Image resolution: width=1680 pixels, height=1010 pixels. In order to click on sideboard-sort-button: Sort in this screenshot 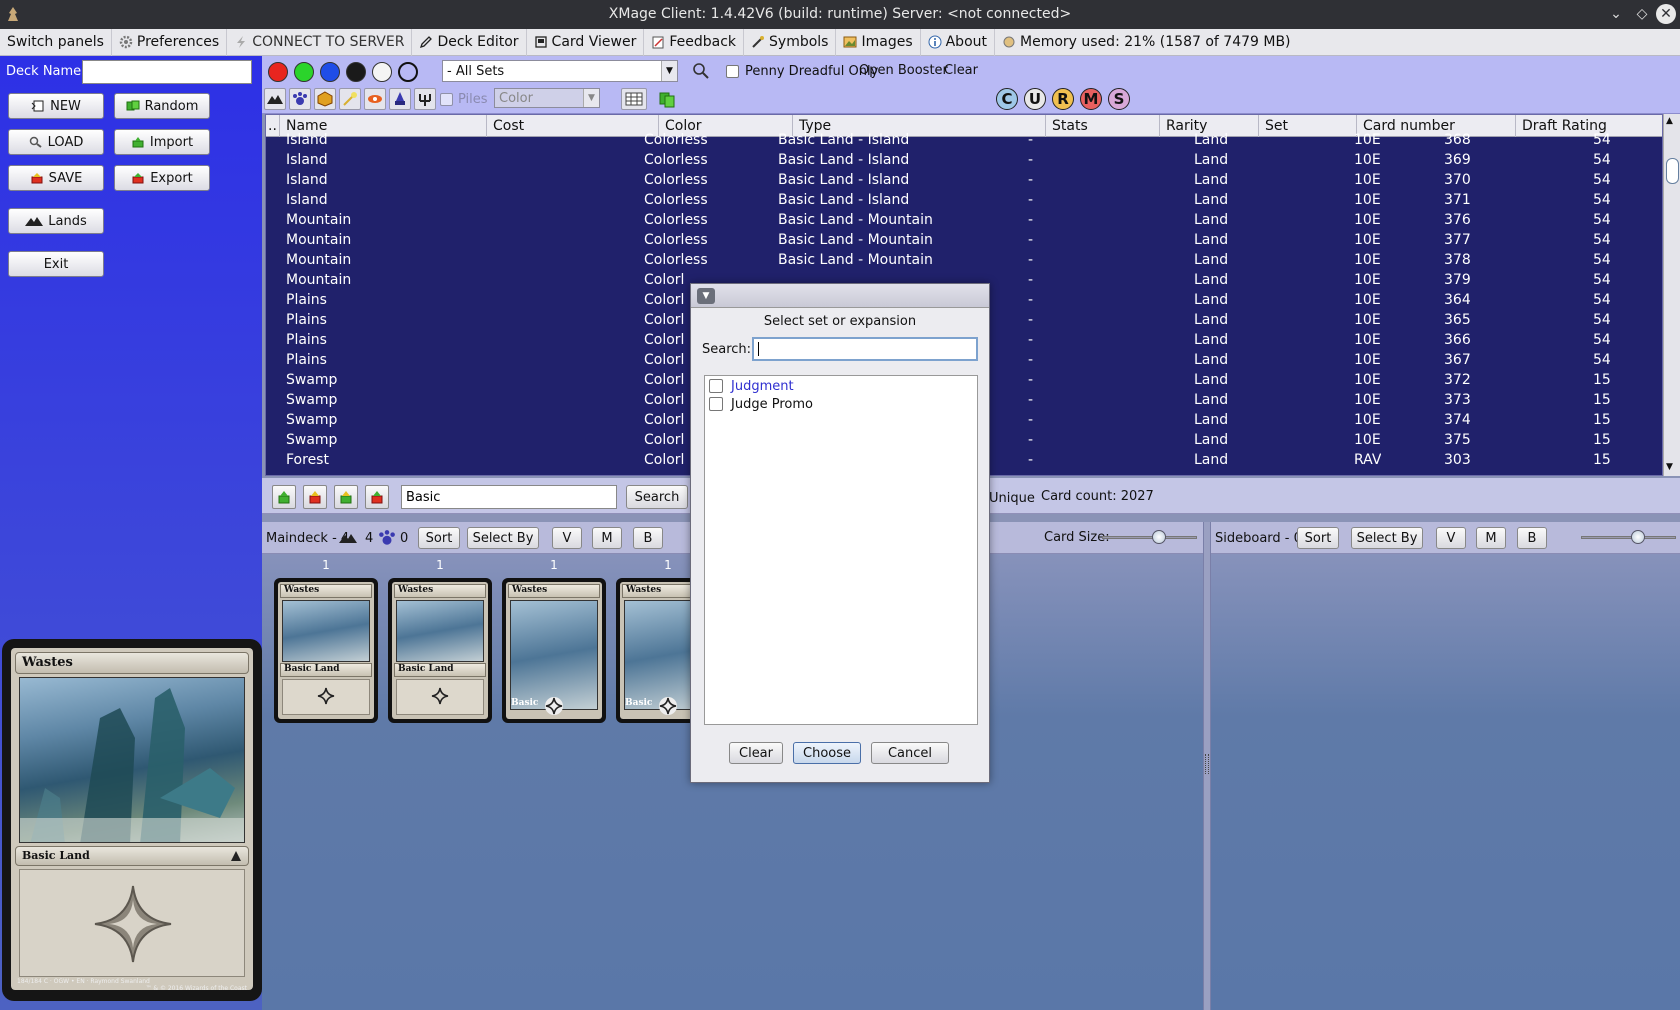, I will do `click(1318, 538)`.